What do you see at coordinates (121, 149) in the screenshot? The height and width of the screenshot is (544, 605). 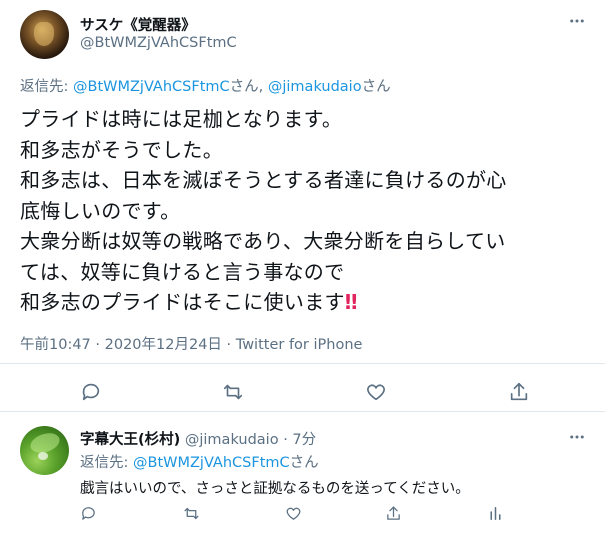 I see `tweet-text-line: 和多志がそうでした。` at bounding box center [121, 149].